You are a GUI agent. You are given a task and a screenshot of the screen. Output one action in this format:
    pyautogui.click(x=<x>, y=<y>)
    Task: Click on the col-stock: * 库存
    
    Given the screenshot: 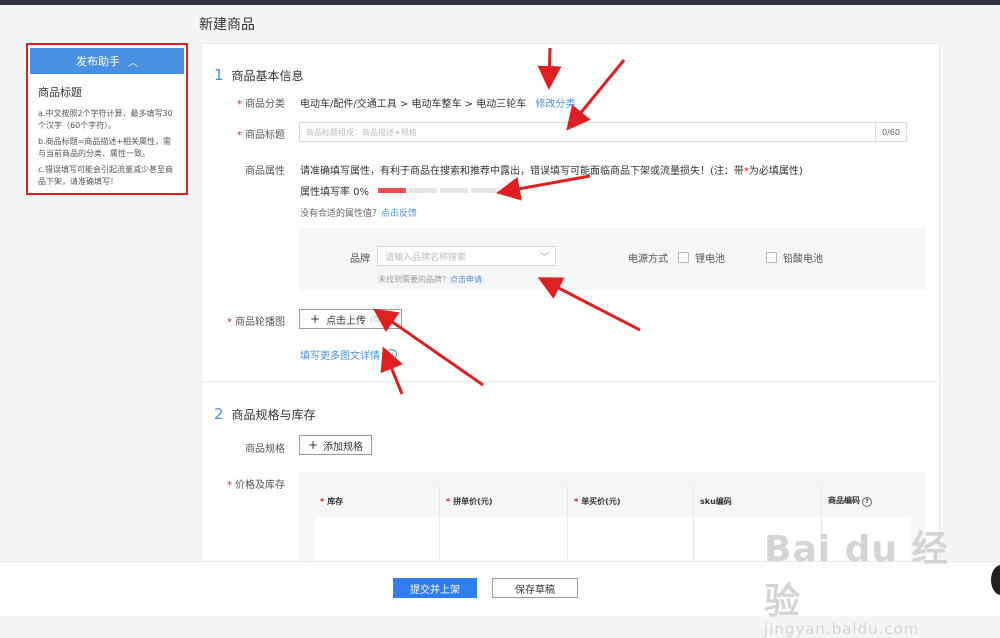 What is the action you would take?
    pyautogui.click(x=377, y=501)
    